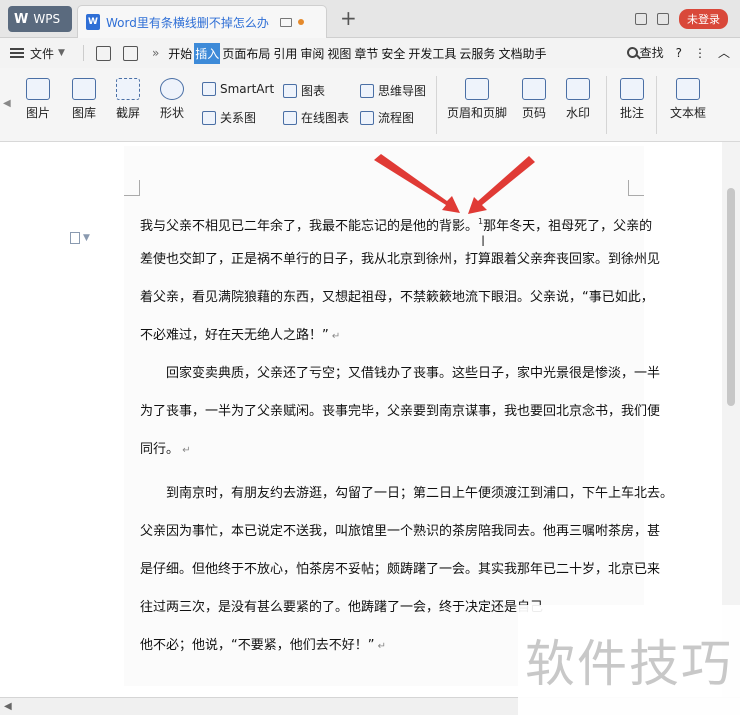  I want to click on watermark-overlay: 软件技巧, so click(629, 660).